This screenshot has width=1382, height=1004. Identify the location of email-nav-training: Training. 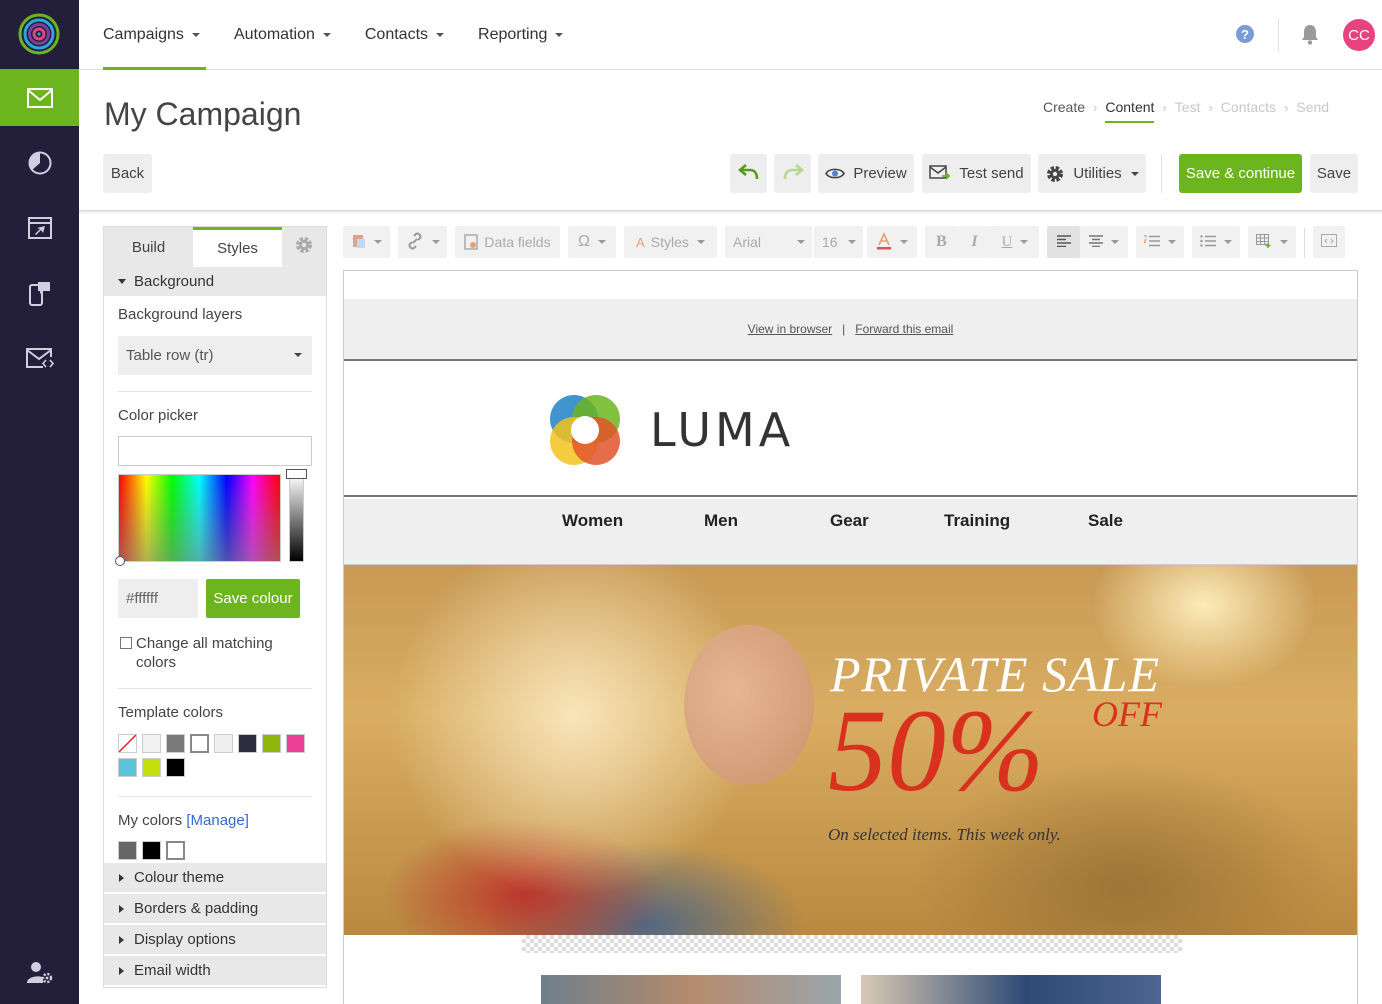
(977, 521).